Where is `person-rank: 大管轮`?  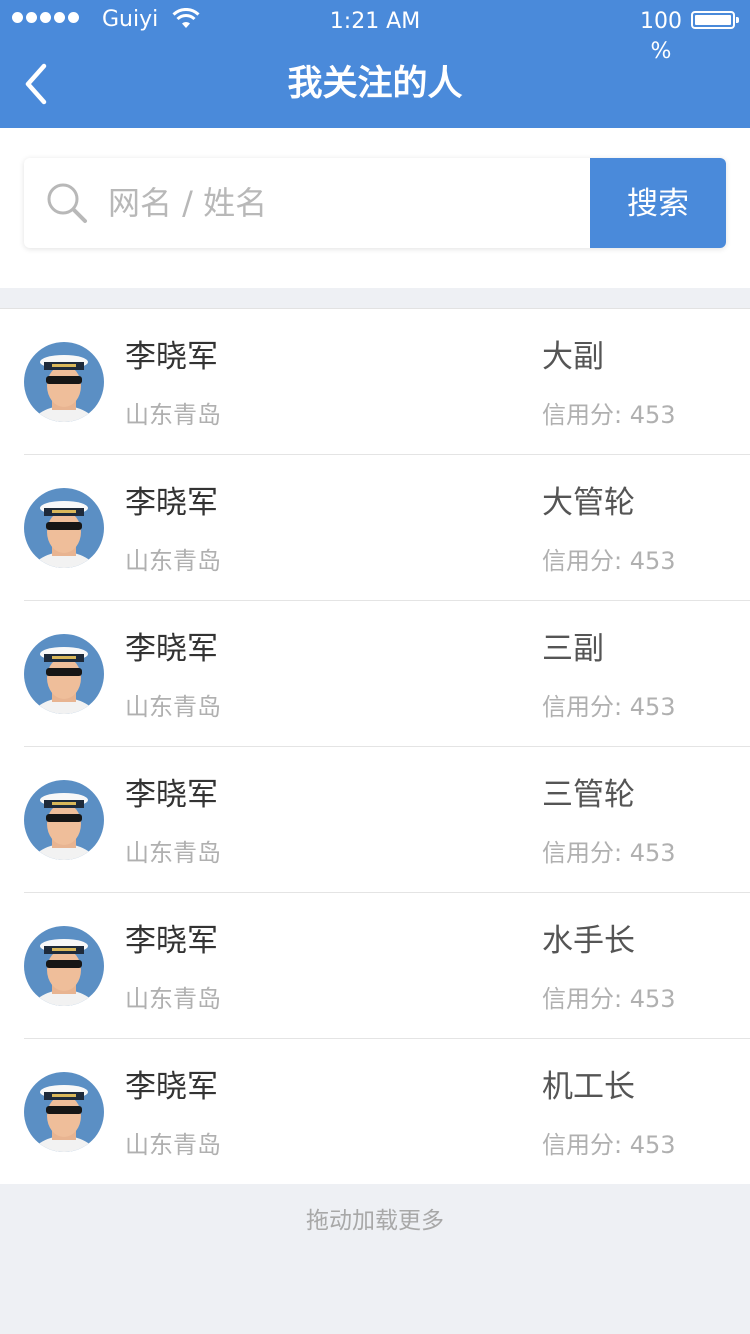
person-rank: 大管轮 is located at coordinates (588, 503).